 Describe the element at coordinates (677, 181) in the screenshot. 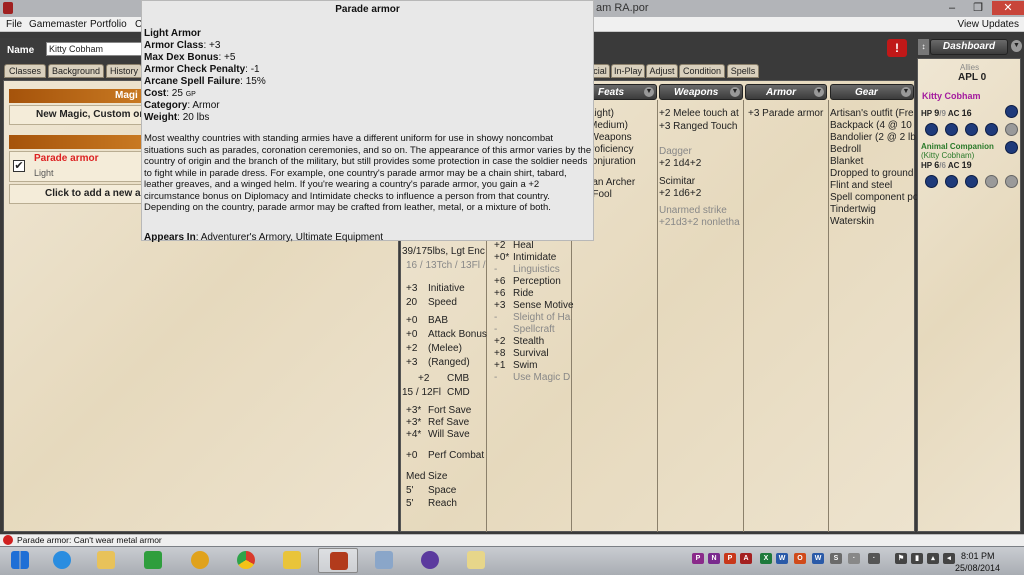

I see `weapon-line: Scimitar` at that location.